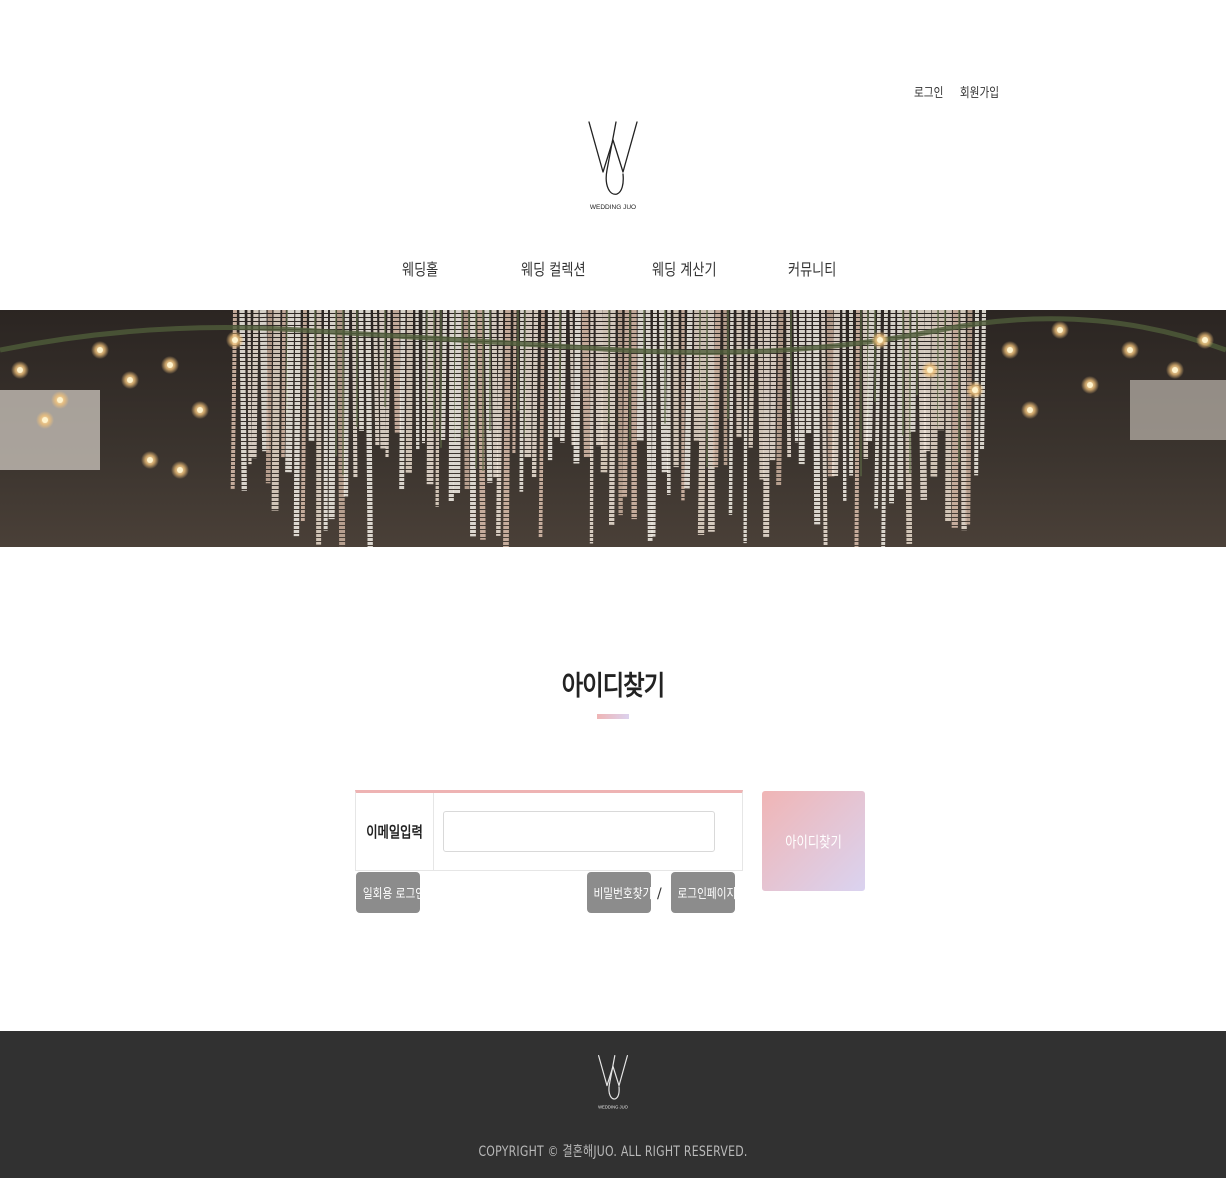 The image size is (1226, 1178). I want to click on main-nav: 웨딩홀 웨딩 컬렉션 웨딩 계산기 커뮤니티, so click(613, 270).